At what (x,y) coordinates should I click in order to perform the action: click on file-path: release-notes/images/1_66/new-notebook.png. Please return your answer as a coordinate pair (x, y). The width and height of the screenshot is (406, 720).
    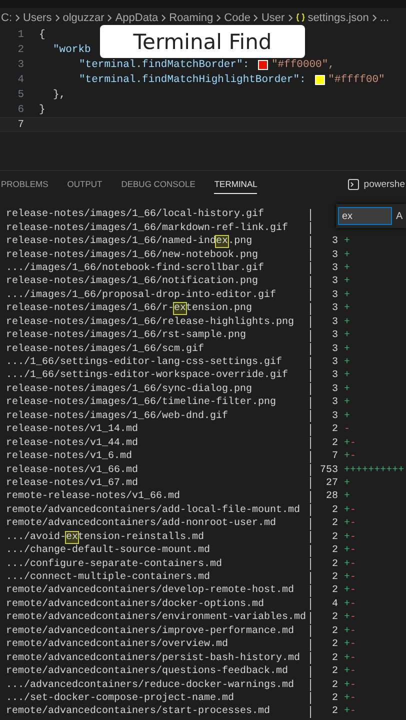
    Looking at the image, I should click on (132, 255).